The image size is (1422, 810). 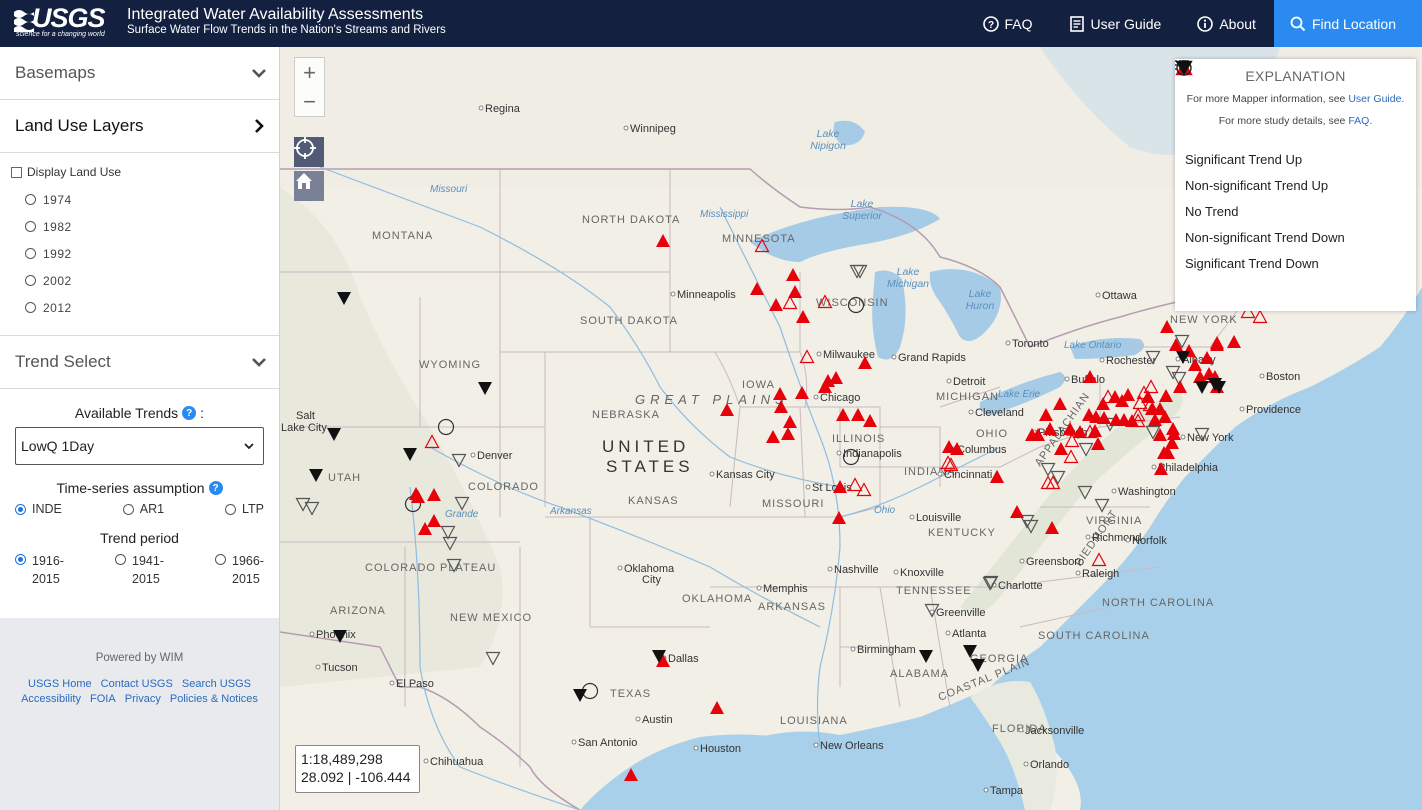 I want to click on land-use-year-option: 1992, so click(x=145, y=253).